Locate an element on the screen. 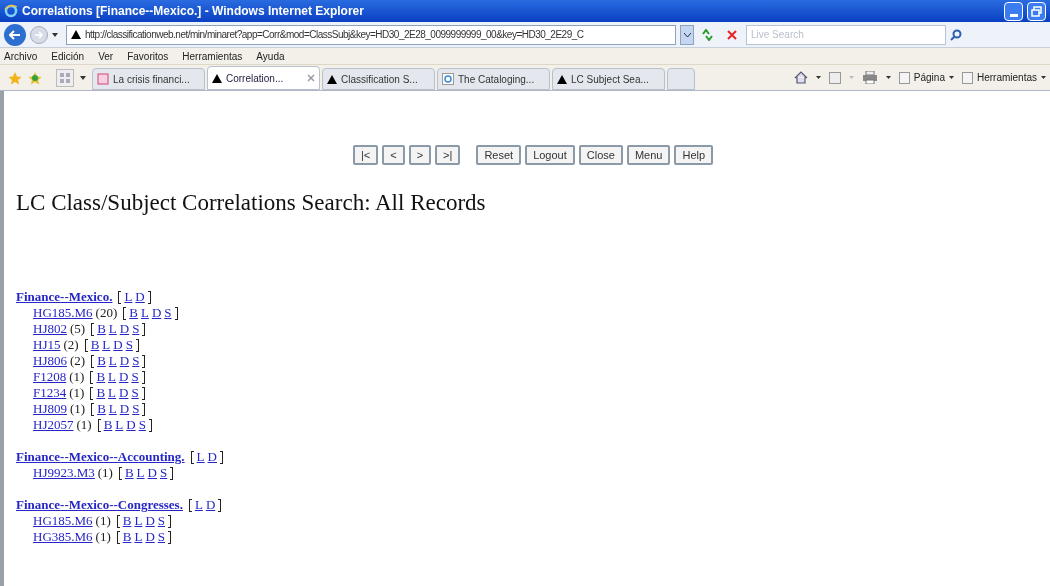 This screenshot has width=1050, height=586. menu-item: Ayuda is located at coordinates (270, 56).